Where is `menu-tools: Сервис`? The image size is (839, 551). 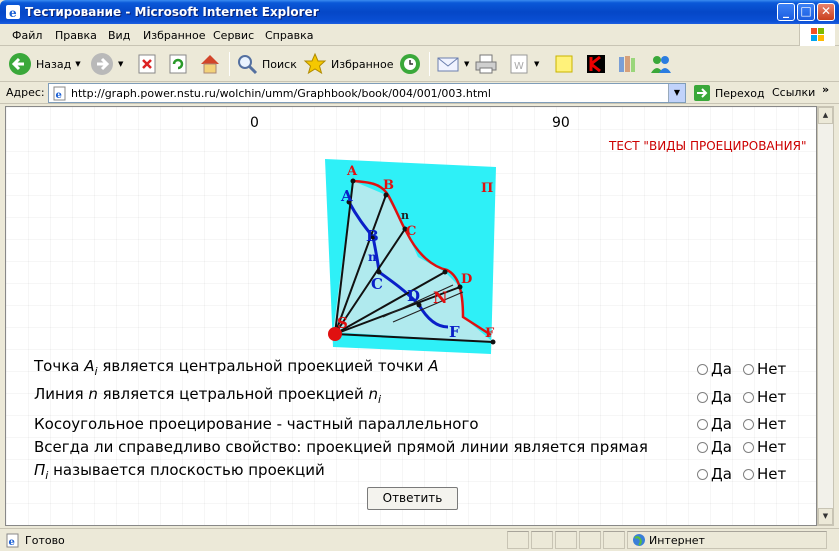
menu-tools: Сервис is located at coordinates (233, 35).